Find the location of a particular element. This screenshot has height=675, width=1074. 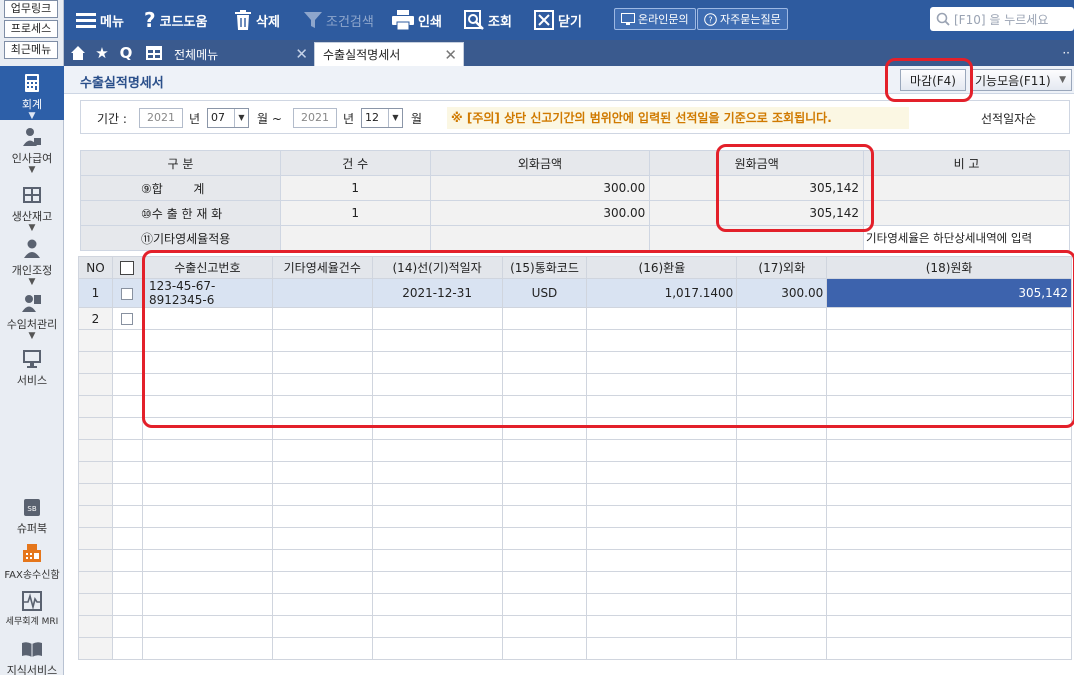

star-icon: ★ is located at coordinates (102, 53).